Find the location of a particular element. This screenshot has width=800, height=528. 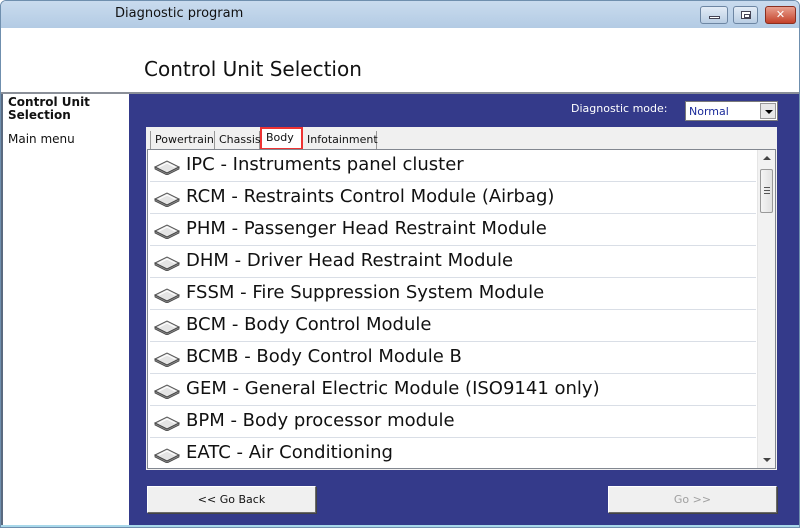

list-item: PHM - Passenger Head Restraint Module is located at coordinates (453, 230).